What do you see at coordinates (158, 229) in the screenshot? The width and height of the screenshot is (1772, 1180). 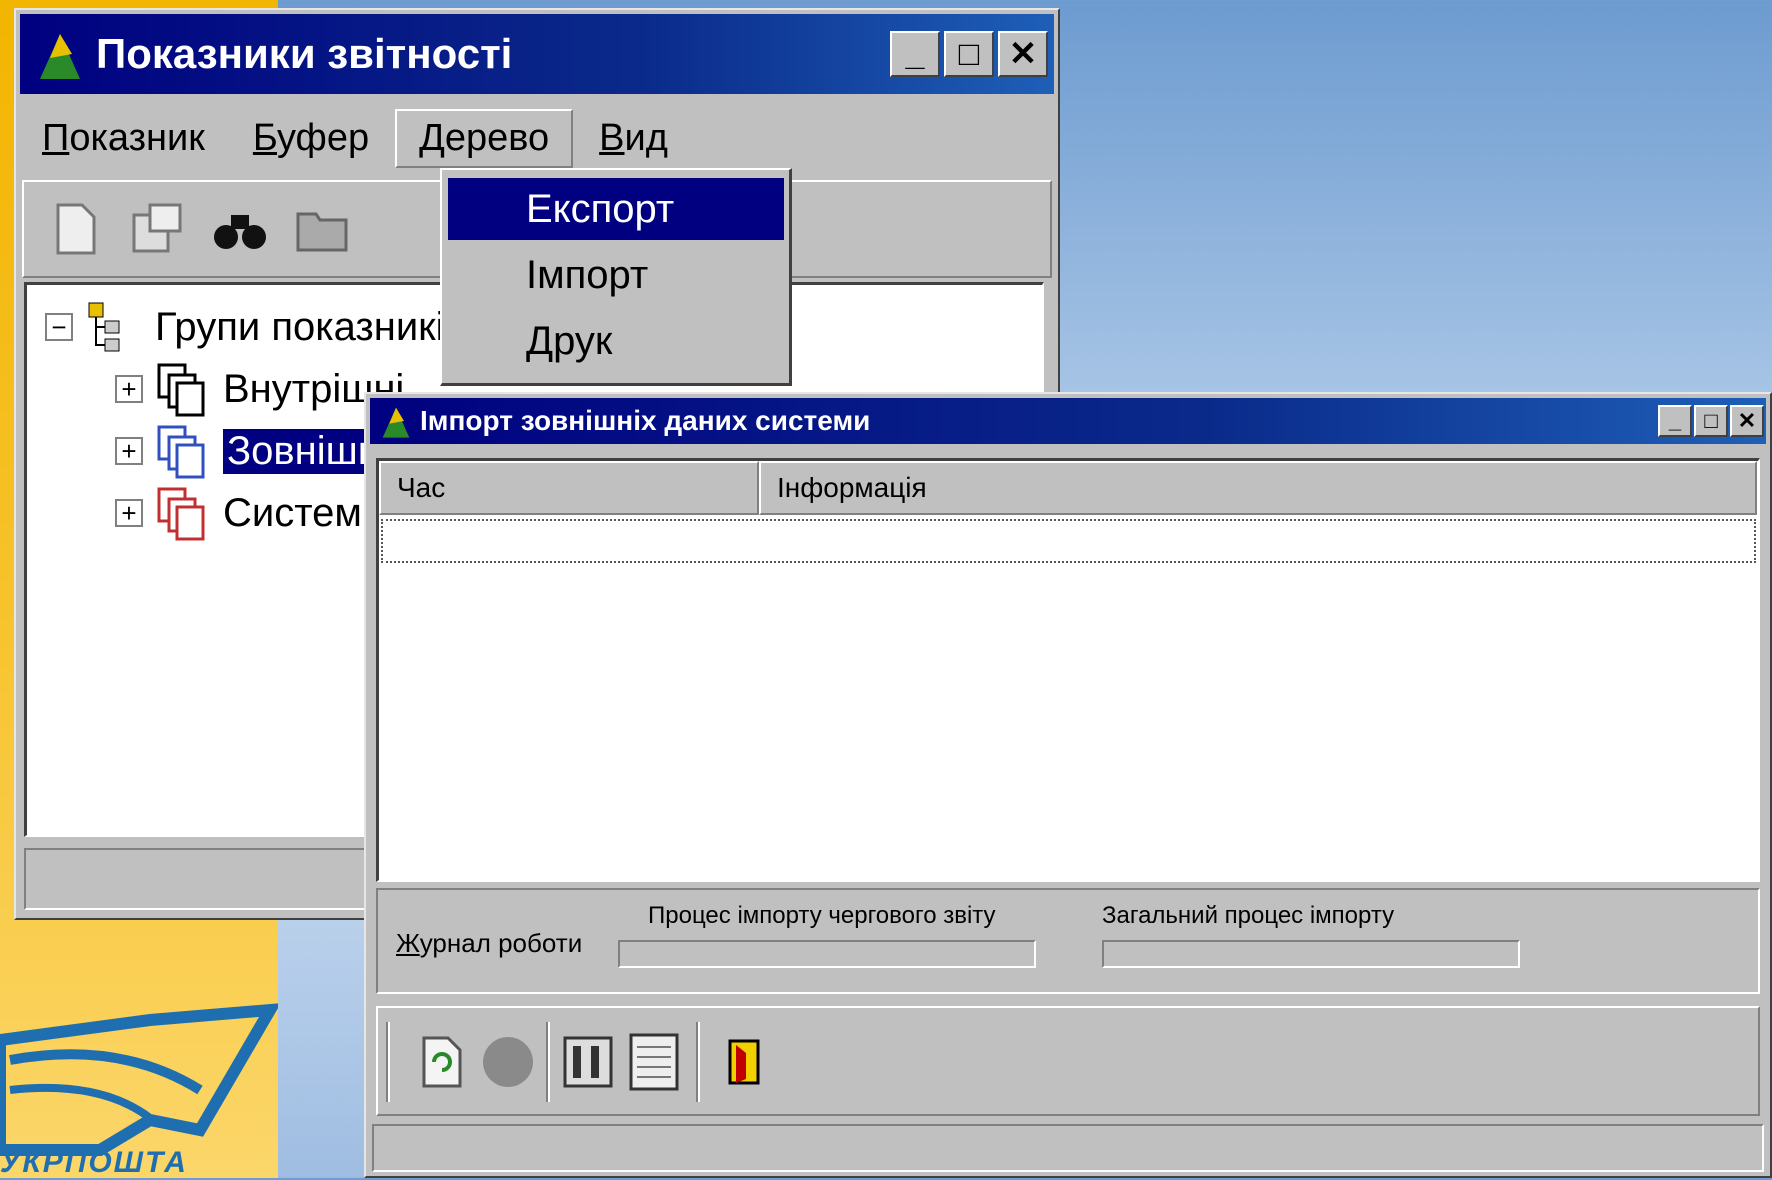 I see `properties-icon` at bounding box center [158, 229].